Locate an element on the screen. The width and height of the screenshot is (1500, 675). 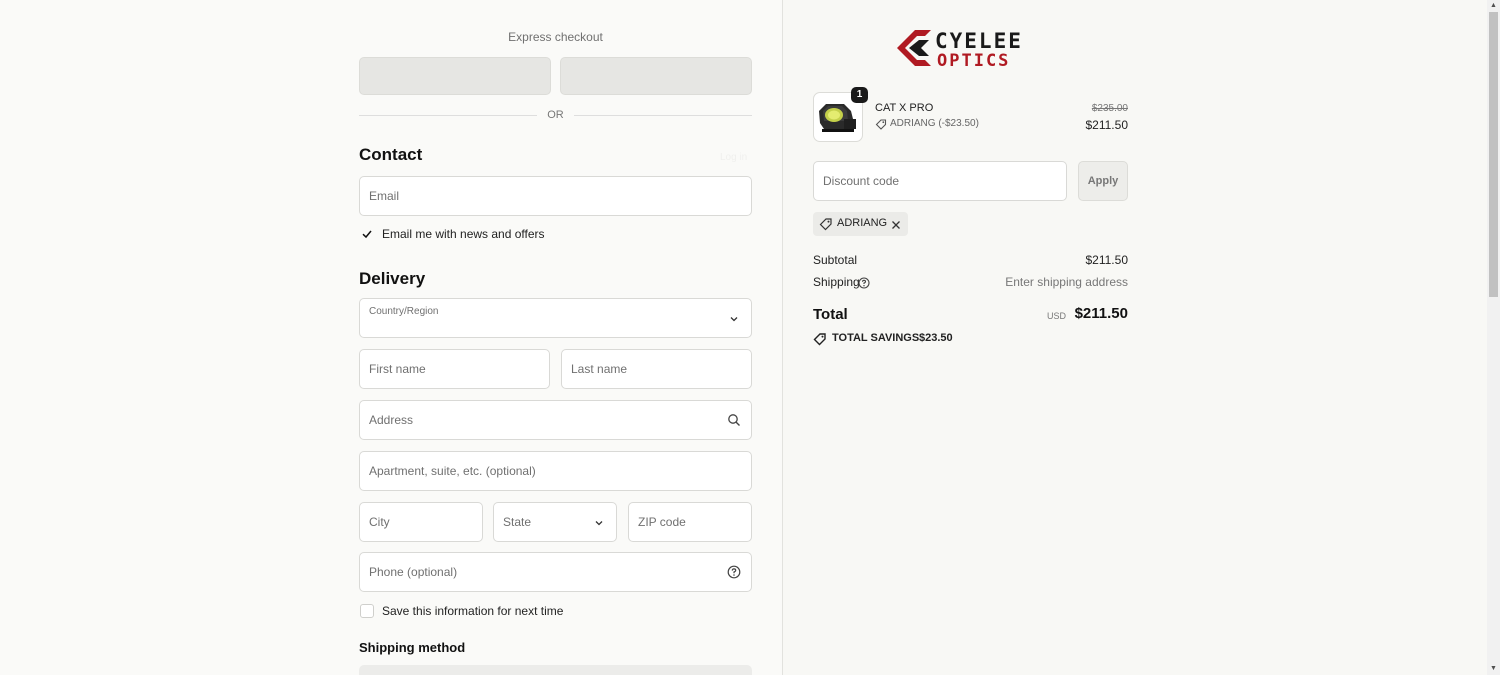
subtotal-value: $211.50 is located at coordinates (1107, 260).